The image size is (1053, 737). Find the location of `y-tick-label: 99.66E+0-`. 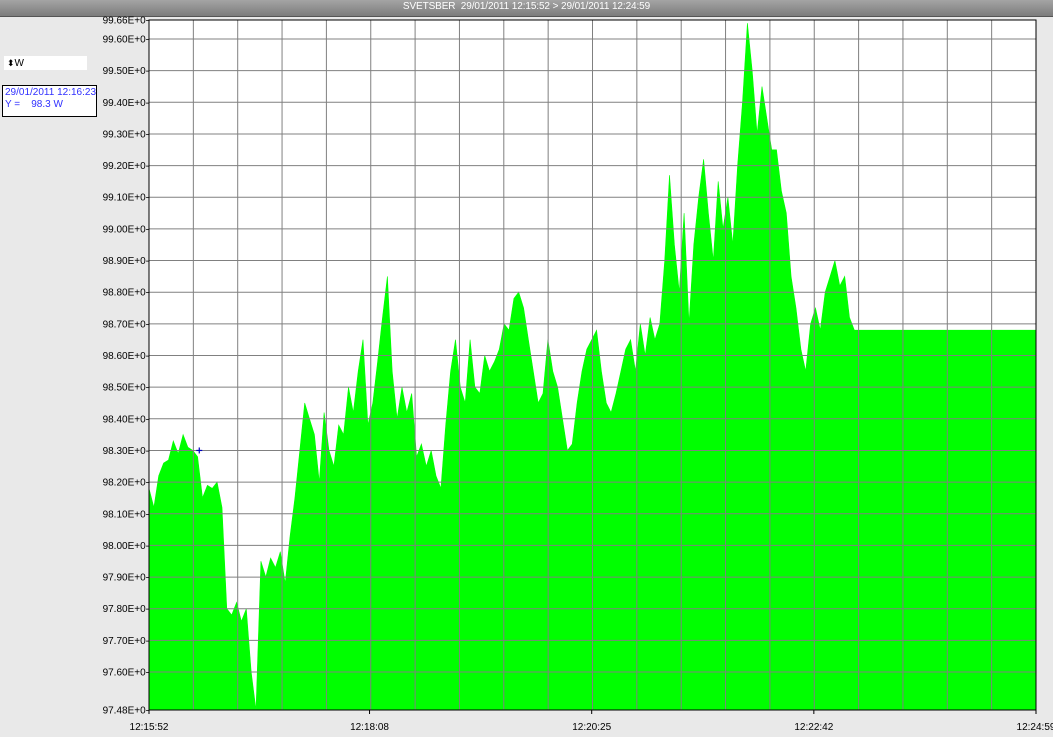

y-tick-label: 99.66E+0- is located at coordinates (126, 21).